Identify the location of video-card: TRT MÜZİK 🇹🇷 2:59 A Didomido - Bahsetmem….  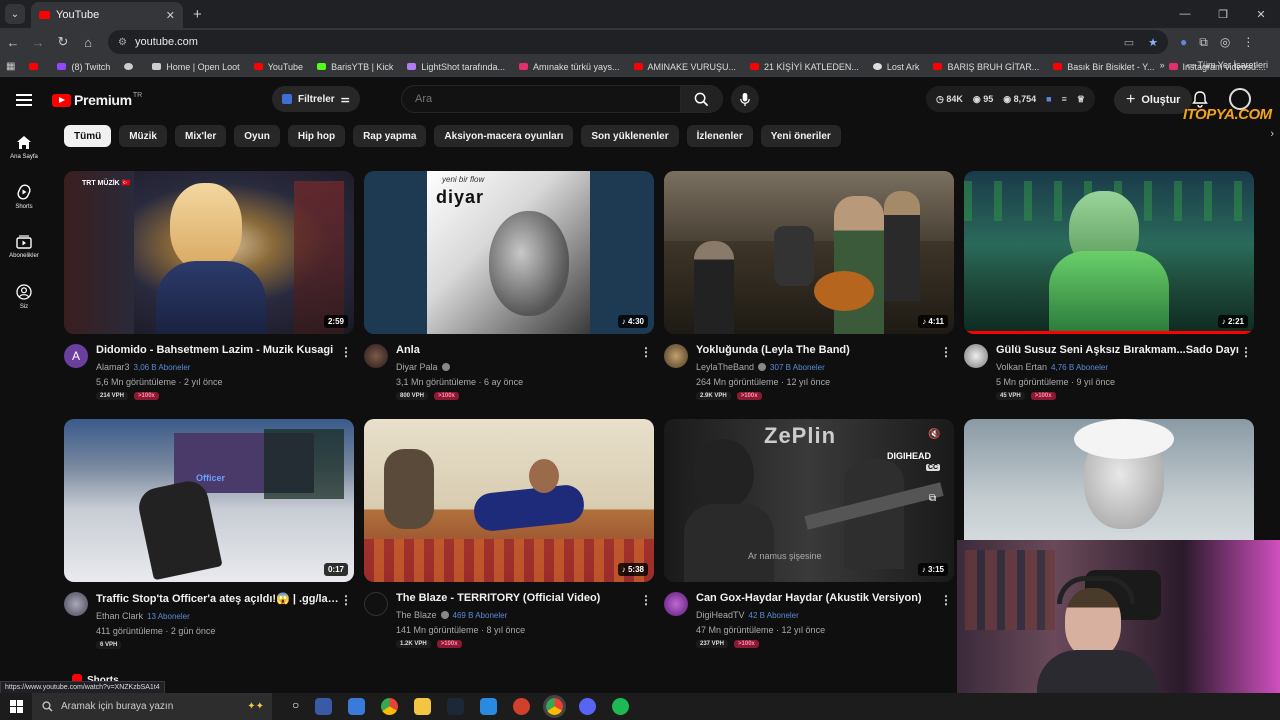
(209, 285).